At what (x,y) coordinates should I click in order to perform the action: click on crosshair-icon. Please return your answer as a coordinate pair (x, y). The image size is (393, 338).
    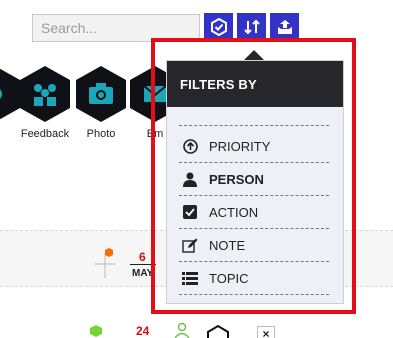
    Looking at the image, I should click on (105, 263).